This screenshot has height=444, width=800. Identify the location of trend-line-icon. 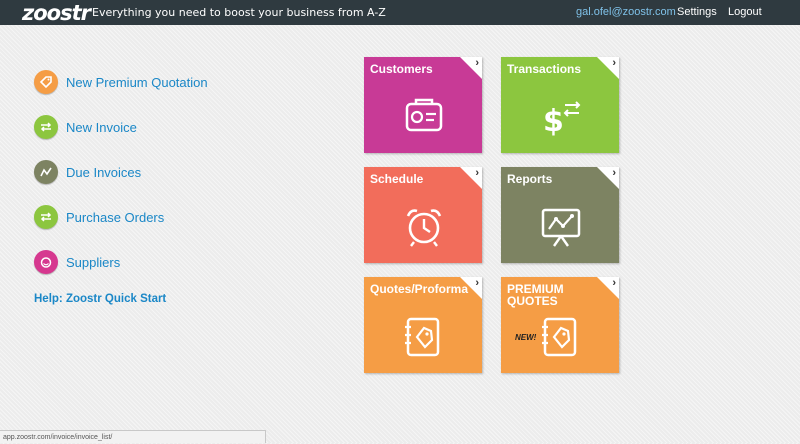
(46, 172).